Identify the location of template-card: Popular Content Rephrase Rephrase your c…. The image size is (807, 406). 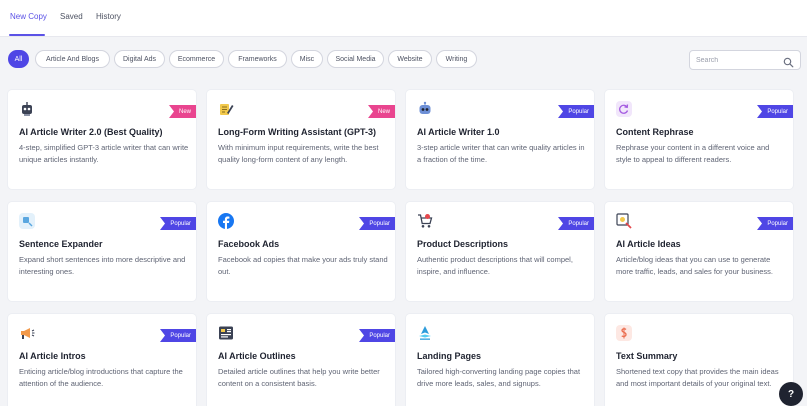
(699, 139).